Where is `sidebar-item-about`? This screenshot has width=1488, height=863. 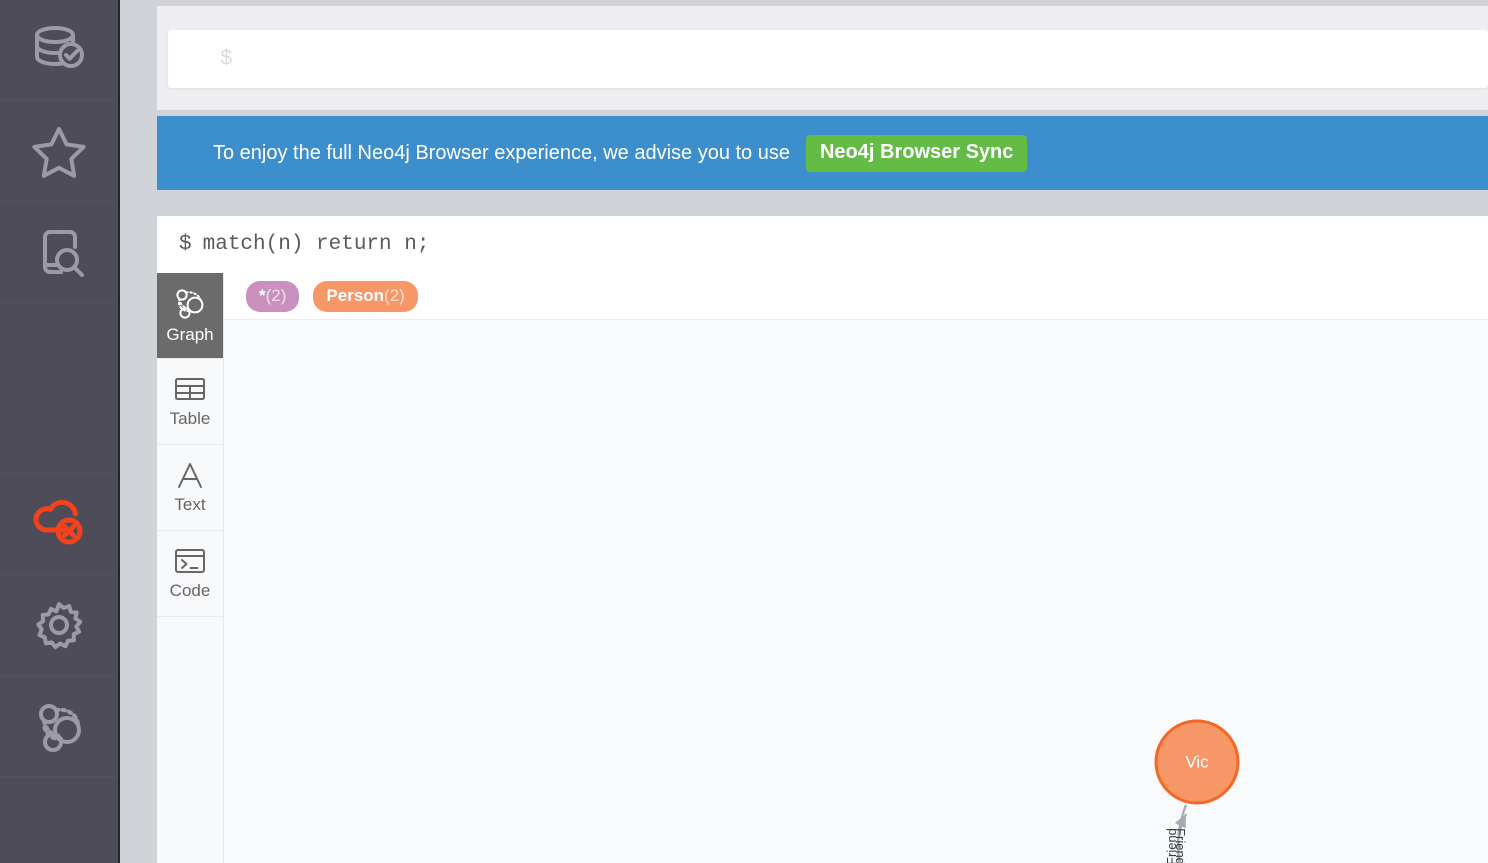 sidebar-item-about is located at coordinates (59, 726).